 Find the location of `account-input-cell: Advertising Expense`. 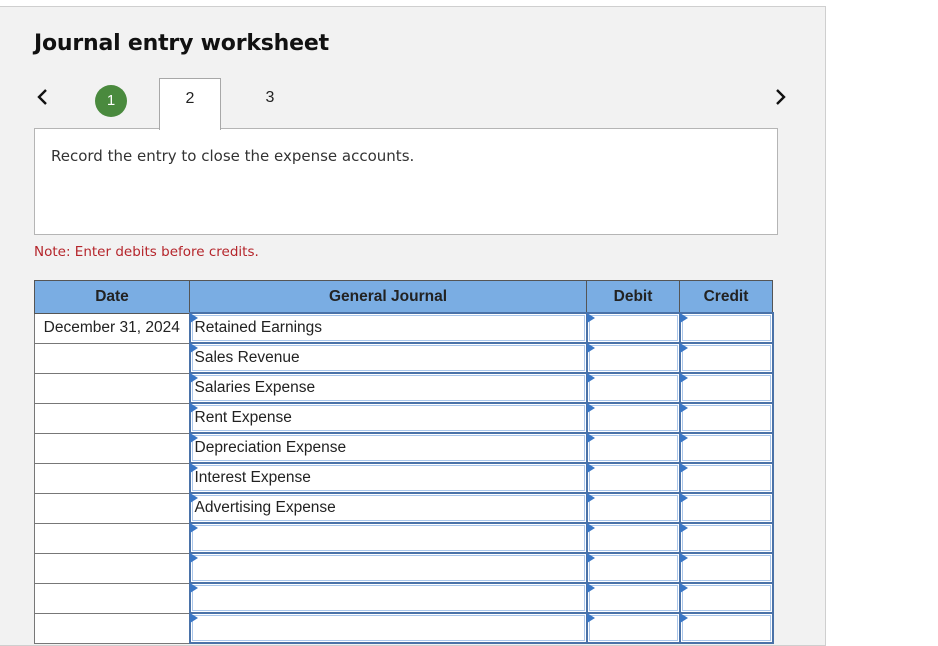

account-input-cell: Advertising Expense is located at coordinates (388, 508).